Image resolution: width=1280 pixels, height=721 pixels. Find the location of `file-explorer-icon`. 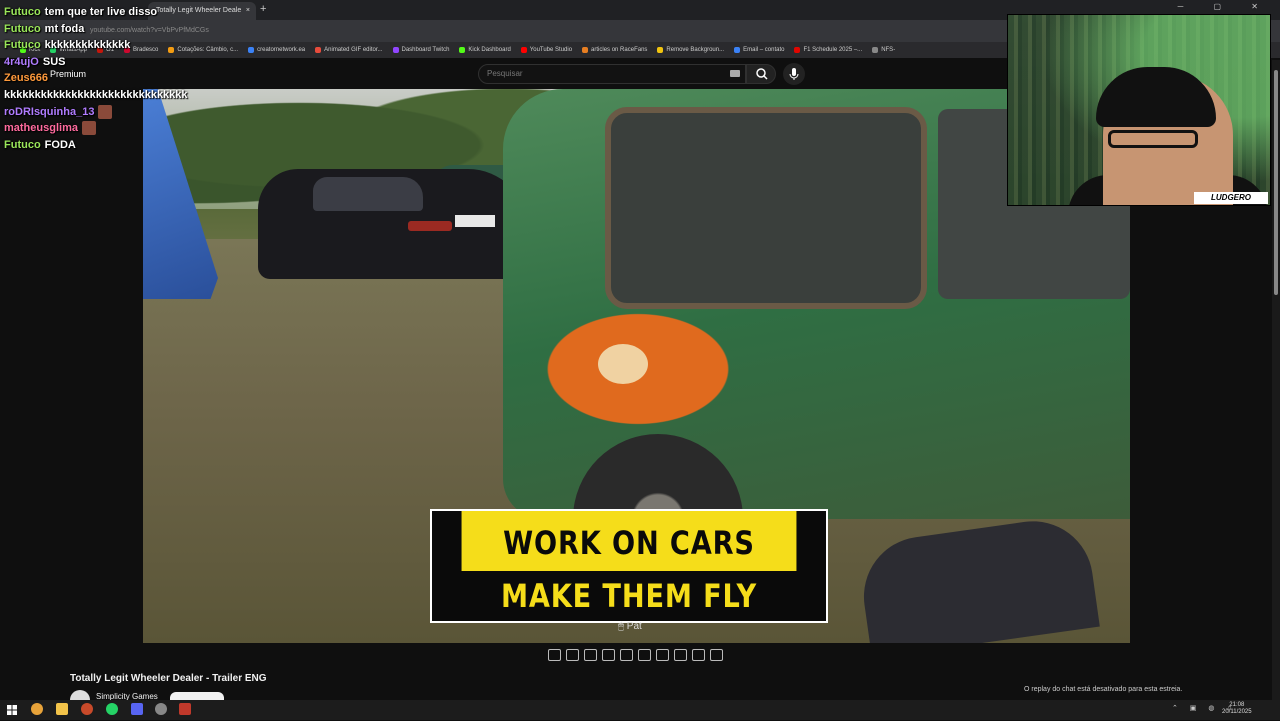

file-explorer-icon is located at coordinates (62, 709).